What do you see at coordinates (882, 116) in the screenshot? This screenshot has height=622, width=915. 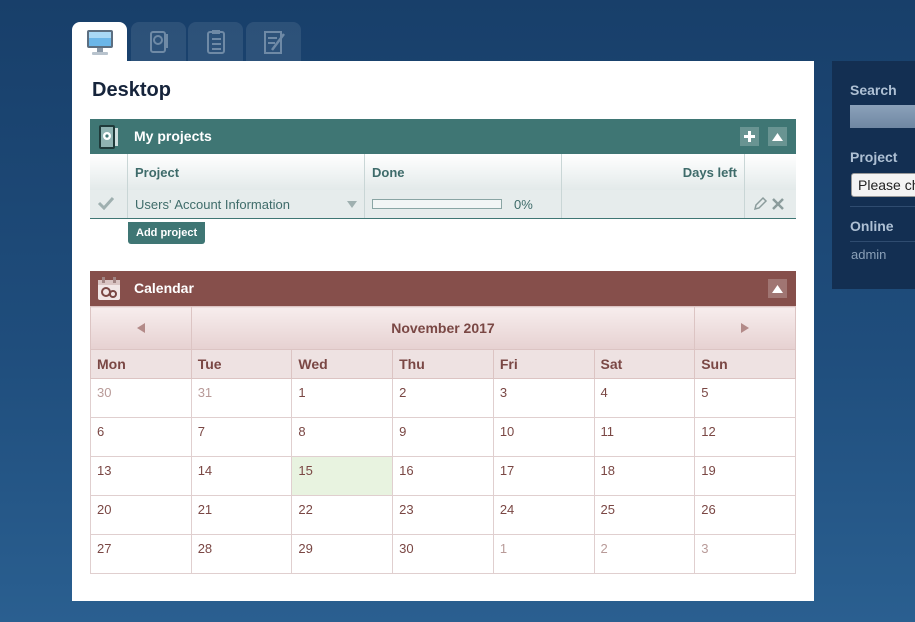 I see `search-input` at bounding box center [882, 116].